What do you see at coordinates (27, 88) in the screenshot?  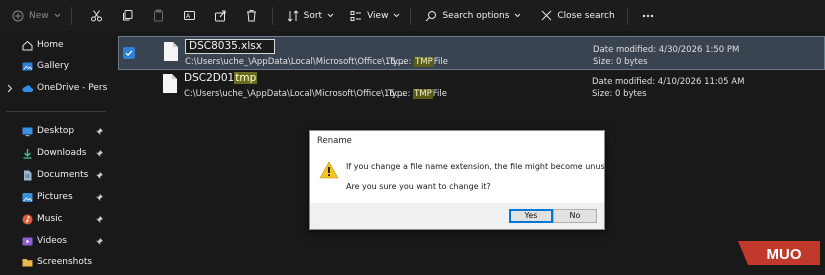 I see `cloud-icon` at bounding box center [27, 88].